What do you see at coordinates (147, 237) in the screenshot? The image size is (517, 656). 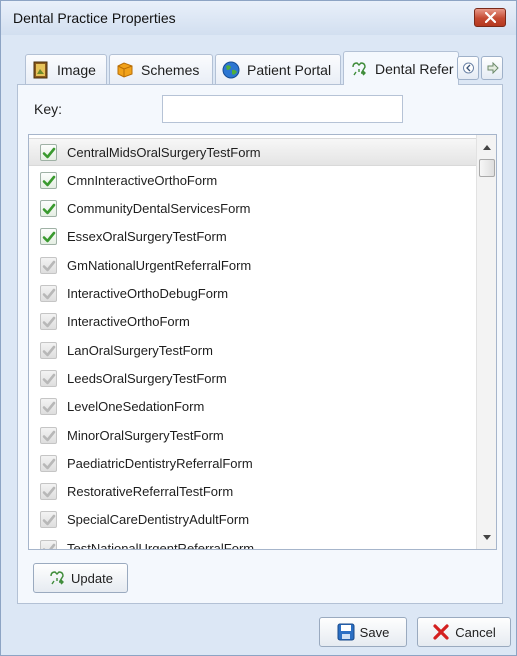 I see `list-item-label: EssexOralSurgeryTestForm` at bounding box center [147, 237].